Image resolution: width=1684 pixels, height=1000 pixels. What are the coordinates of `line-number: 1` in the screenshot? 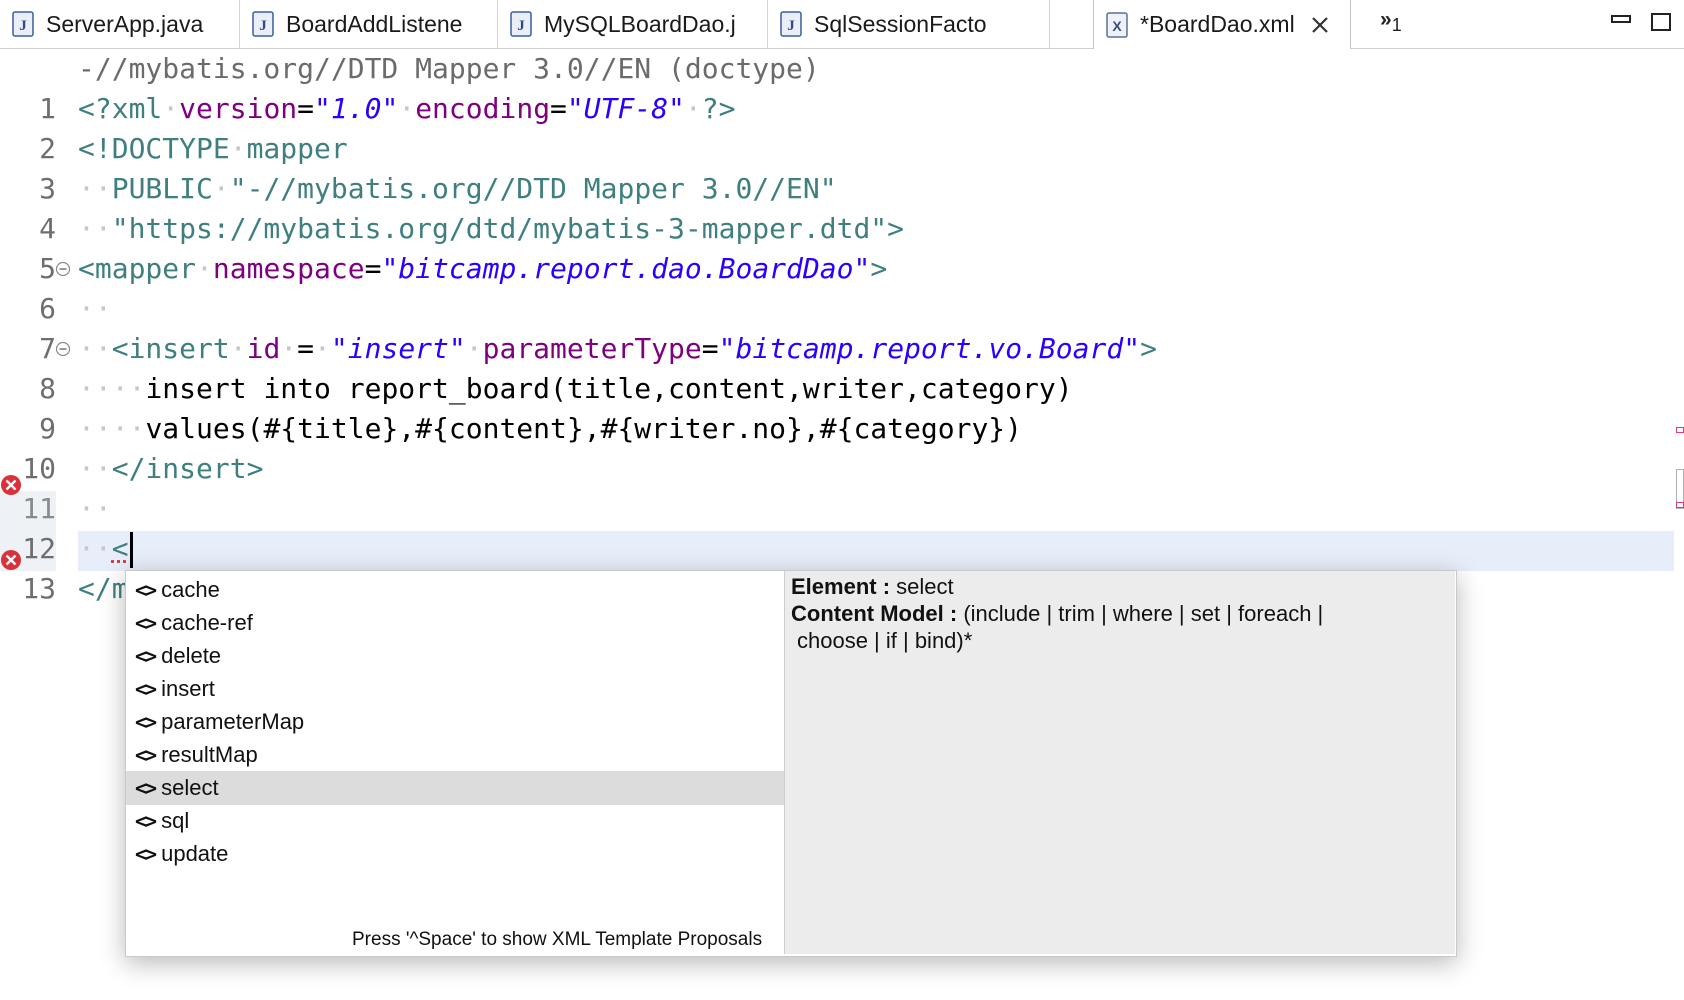 It's located at (47, 108).